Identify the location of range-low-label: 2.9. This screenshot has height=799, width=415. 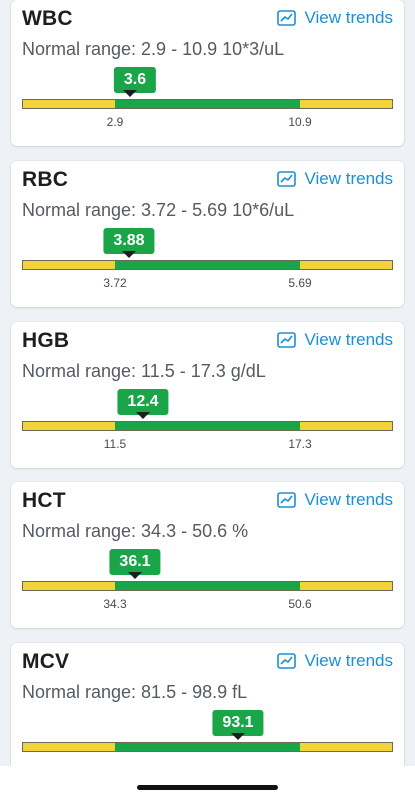
(115, 122).